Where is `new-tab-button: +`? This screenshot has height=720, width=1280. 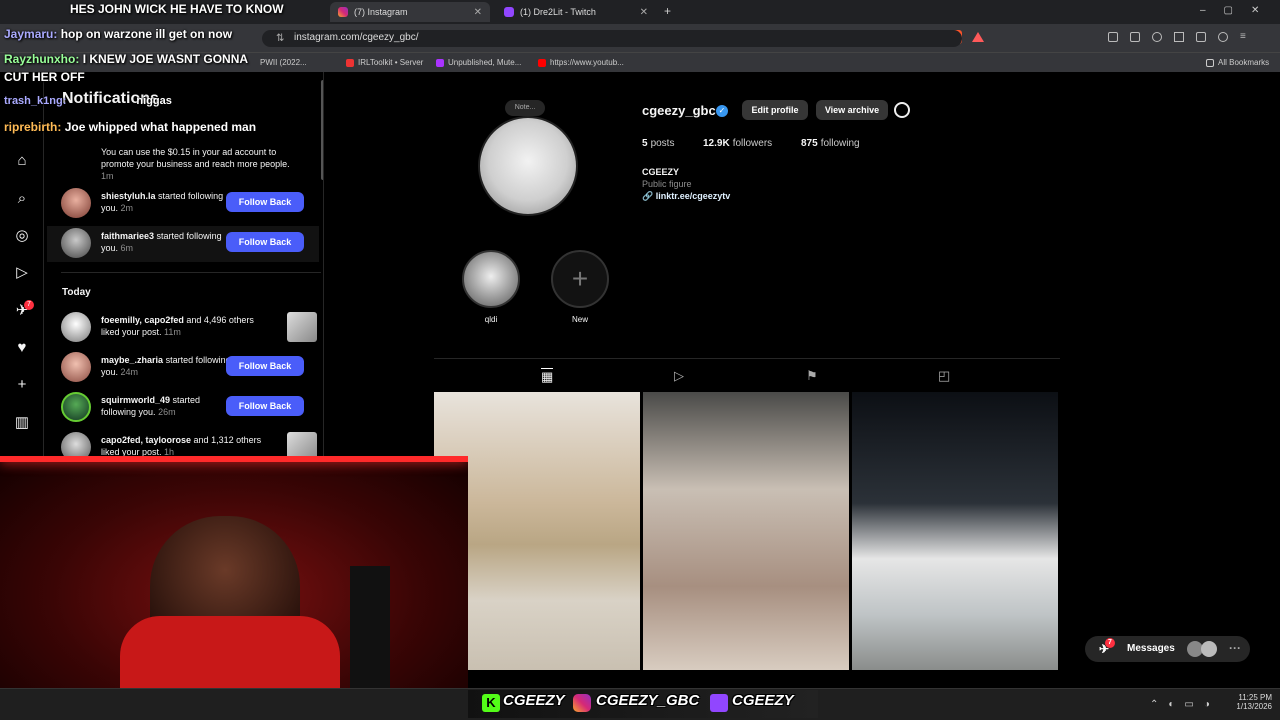
new-tab-button: + is located at coordinates (667, 11).